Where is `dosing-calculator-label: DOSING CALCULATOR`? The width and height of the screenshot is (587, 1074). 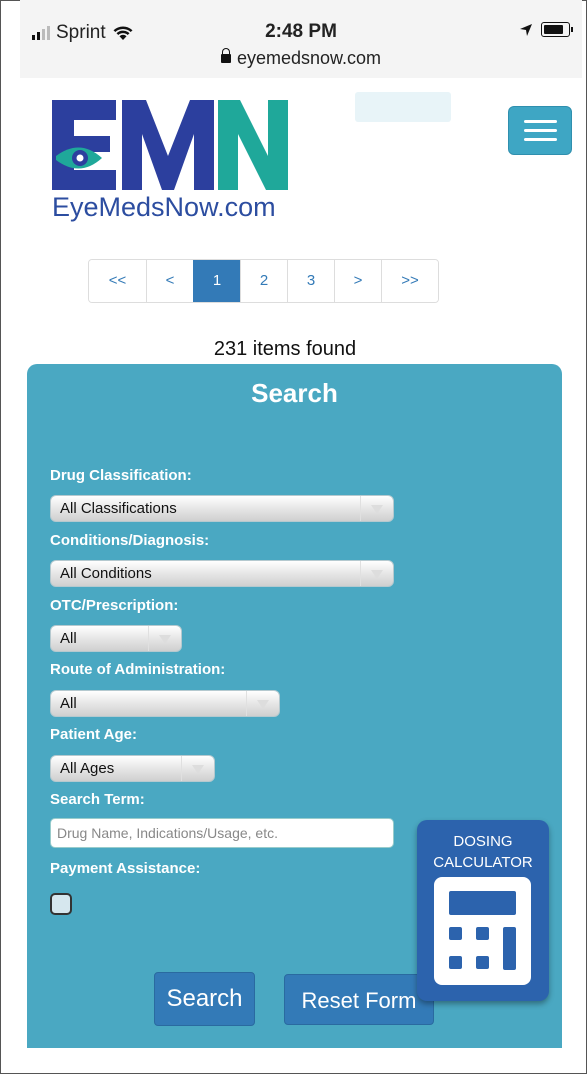
dosing-calculator-label: DOSING CALCULATOR is located at coordinates (483, 852).